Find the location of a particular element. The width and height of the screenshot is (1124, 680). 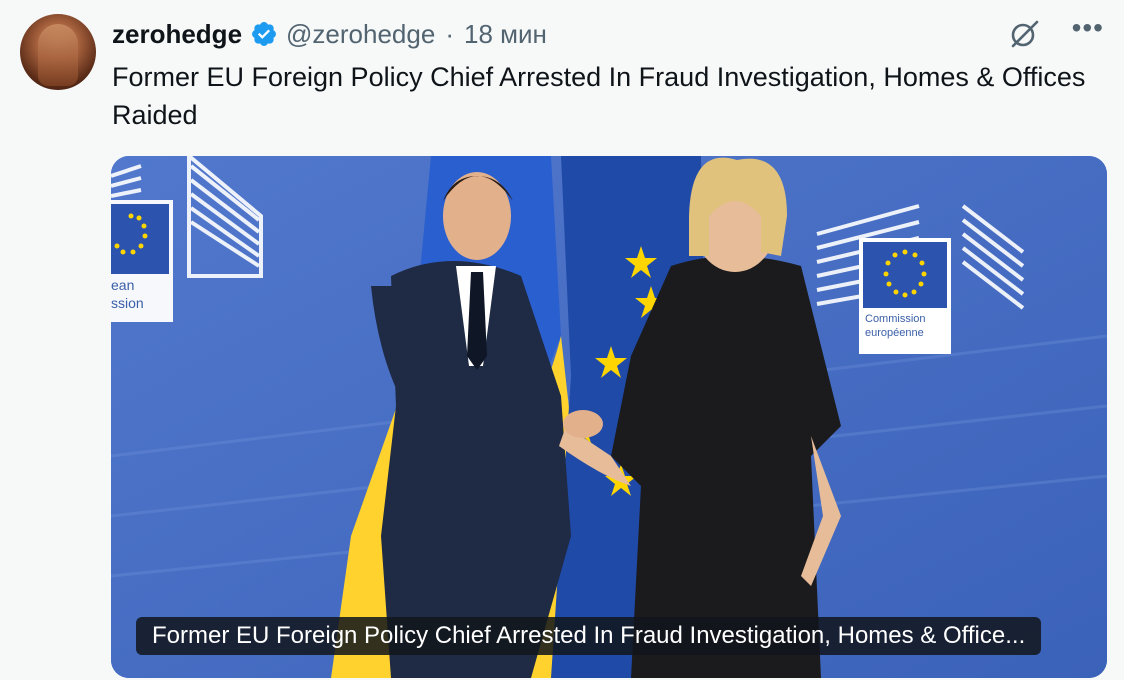

verified-badge-icon is located at coordinates (264, 34).